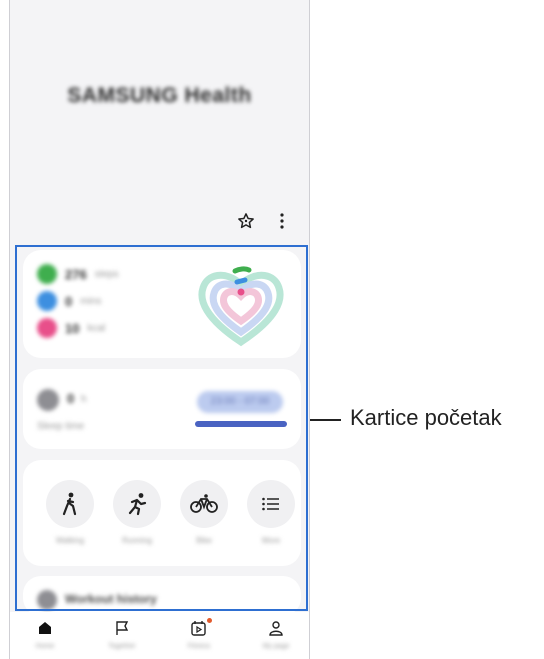 The width and height of the screenshot is (544, 659). Describe the element at coordinates (264, 221) in the screenshot. I see `top-actions` at that location.